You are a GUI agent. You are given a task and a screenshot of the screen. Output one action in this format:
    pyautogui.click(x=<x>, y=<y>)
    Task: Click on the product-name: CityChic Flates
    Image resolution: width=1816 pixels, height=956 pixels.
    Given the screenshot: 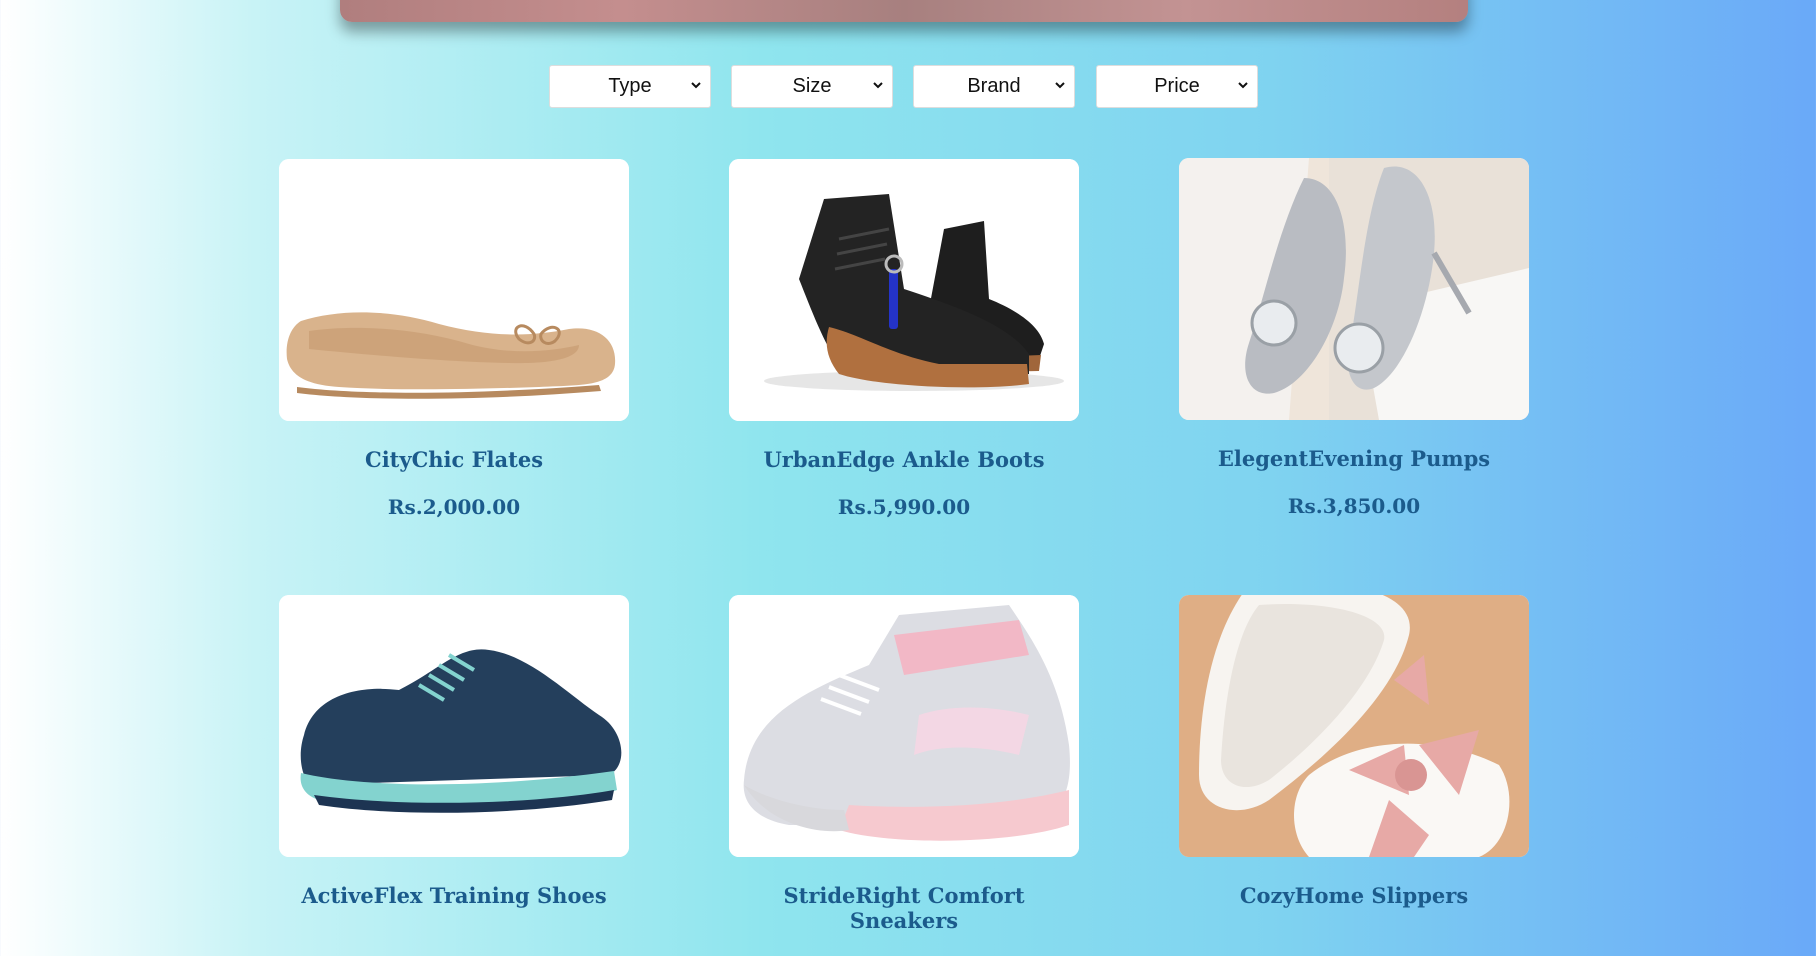 What is the action you would take?
    pyautogui.click(x=454, y=459)
    